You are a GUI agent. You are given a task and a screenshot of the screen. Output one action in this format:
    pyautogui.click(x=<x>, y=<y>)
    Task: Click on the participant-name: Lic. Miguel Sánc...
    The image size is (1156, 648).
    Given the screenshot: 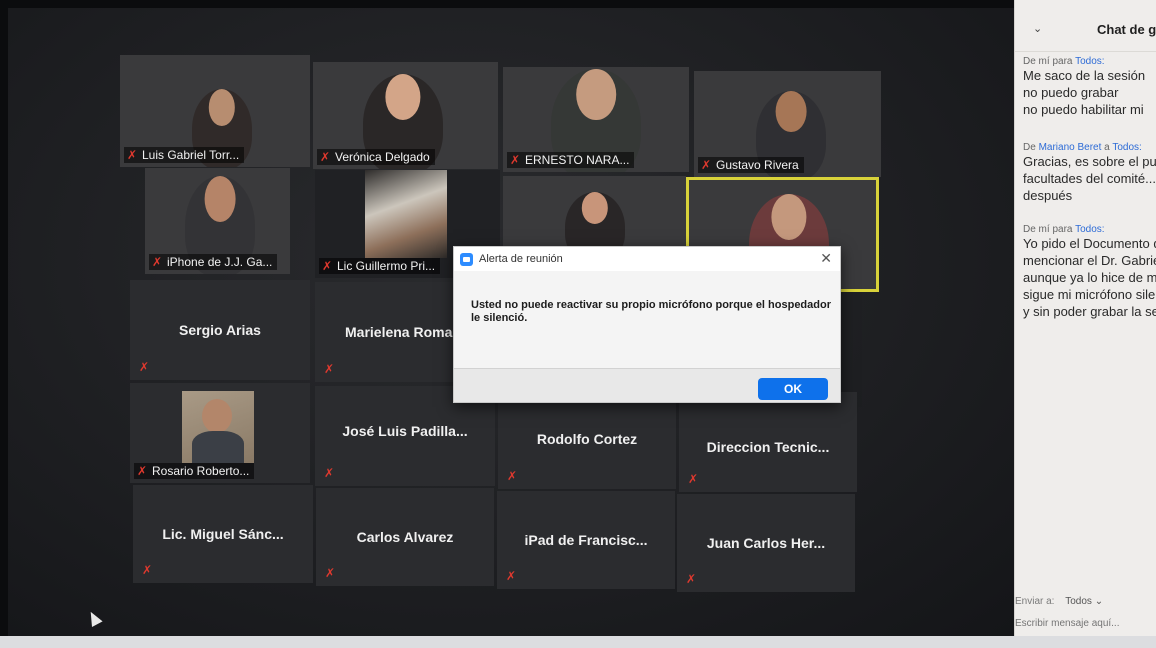 What is the action you would take?
    pyautogui.click(x=223, y=534)
    